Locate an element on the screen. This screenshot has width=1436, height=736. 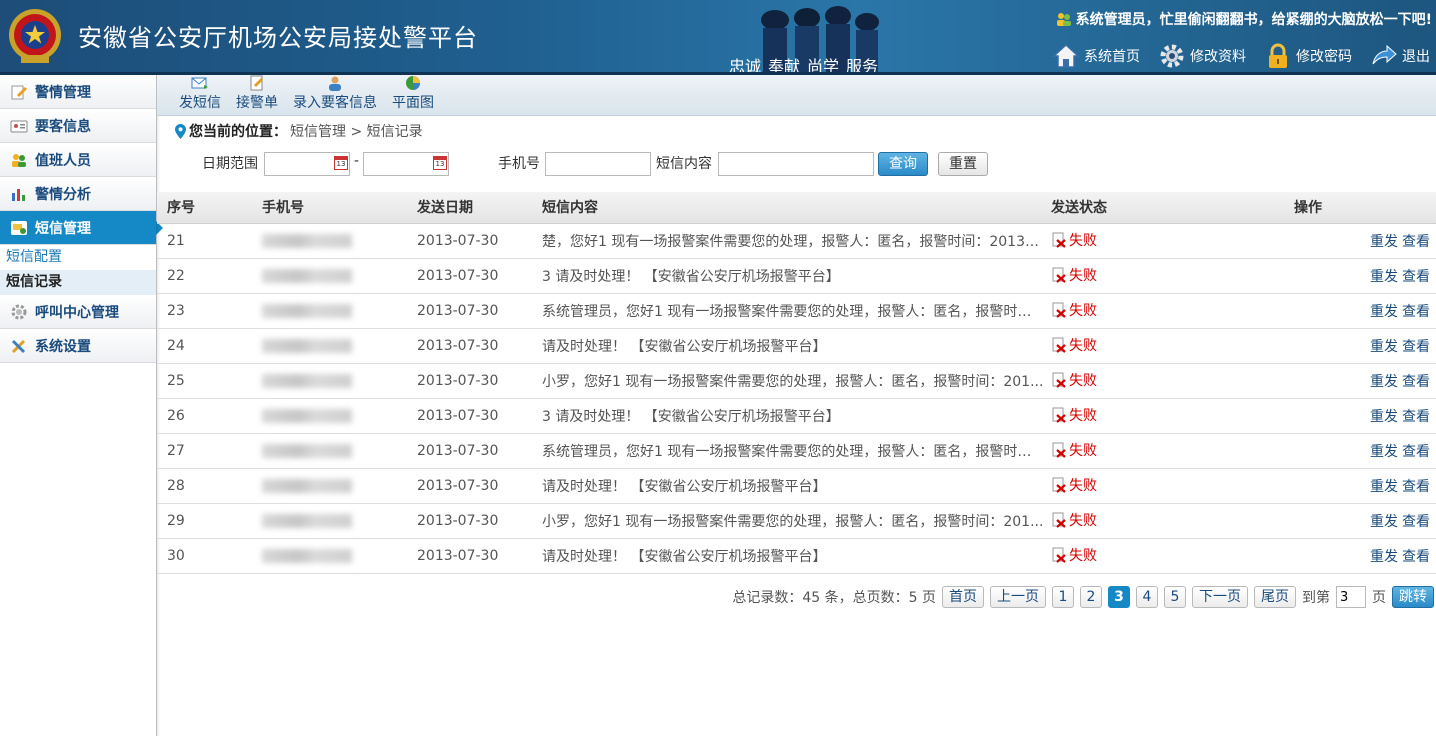
alarm-form-button: 接警单 is located at coordinates (257, 95).